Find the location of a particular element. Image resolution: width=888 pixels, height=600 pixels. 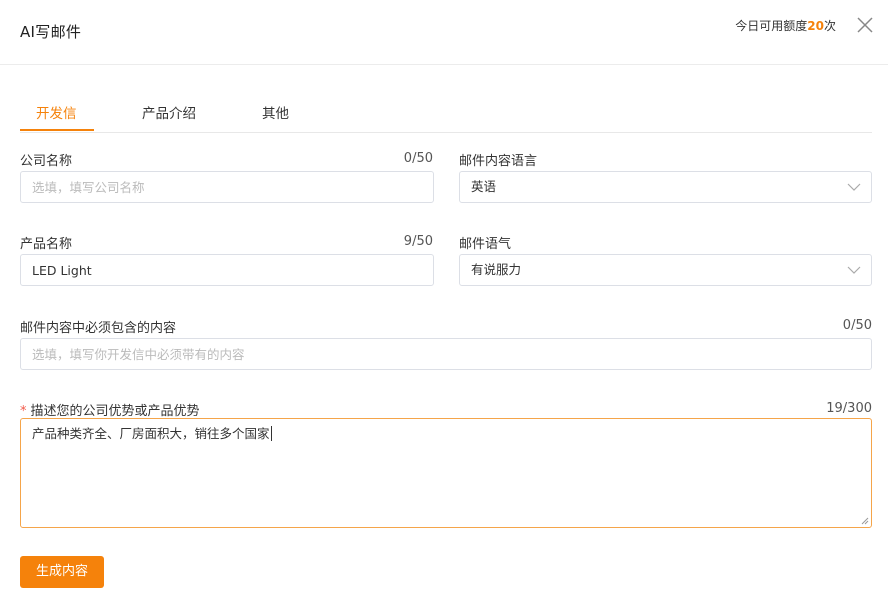

close-icon is located at coordinates (865, 25).